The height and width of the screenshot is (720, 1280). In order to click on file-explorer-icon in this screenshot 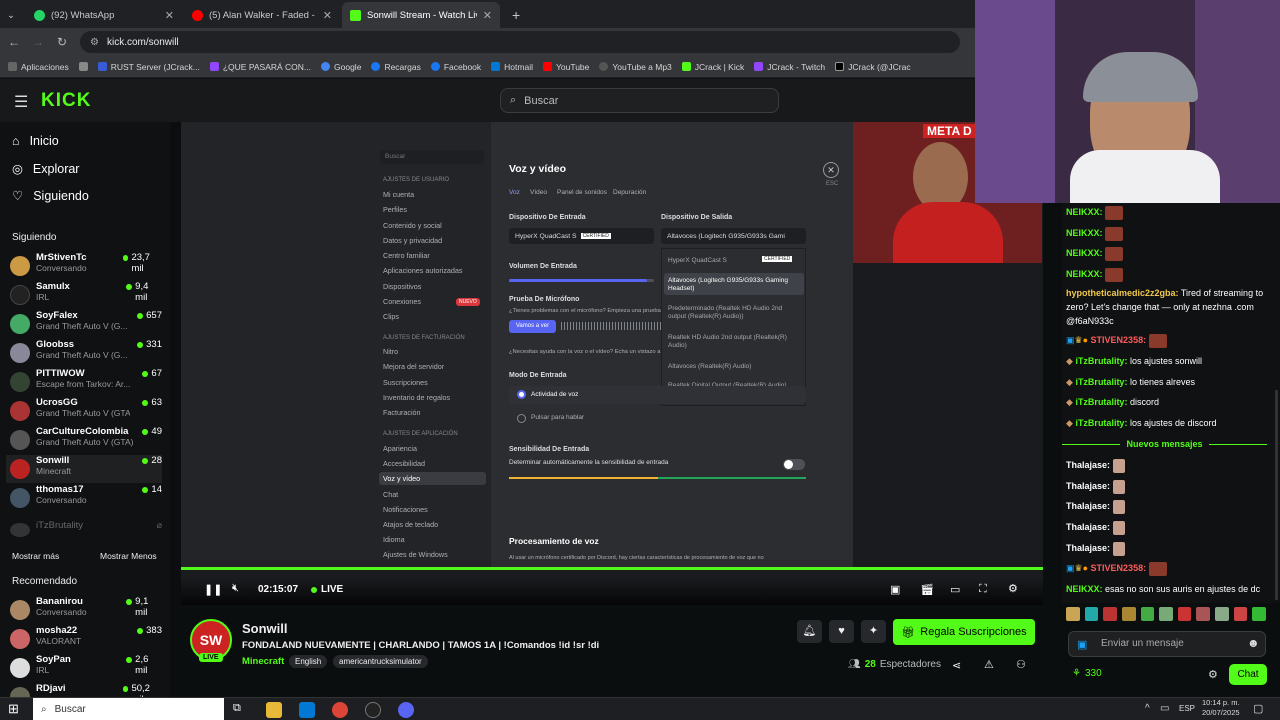, I will do `click(274, 710)`.